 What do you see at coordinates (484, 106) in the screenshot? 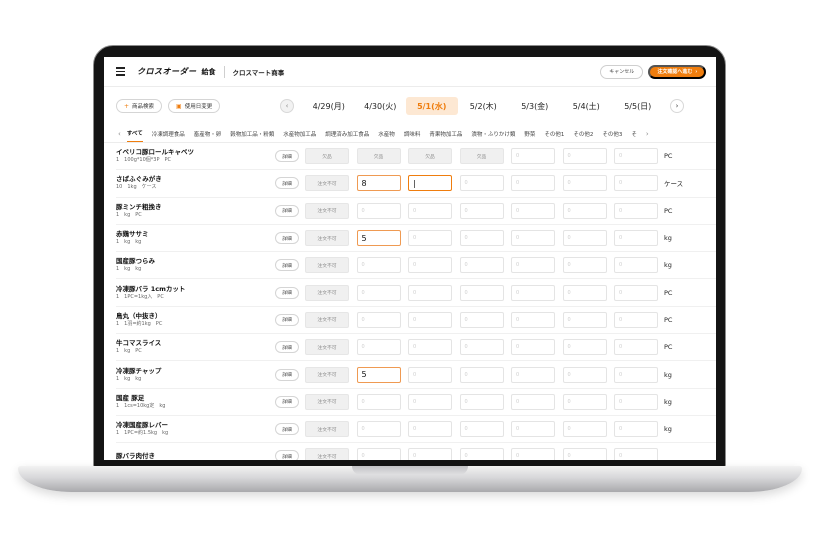
I see `date-tab: 5/2(木)` at bounding box center [484, 106].